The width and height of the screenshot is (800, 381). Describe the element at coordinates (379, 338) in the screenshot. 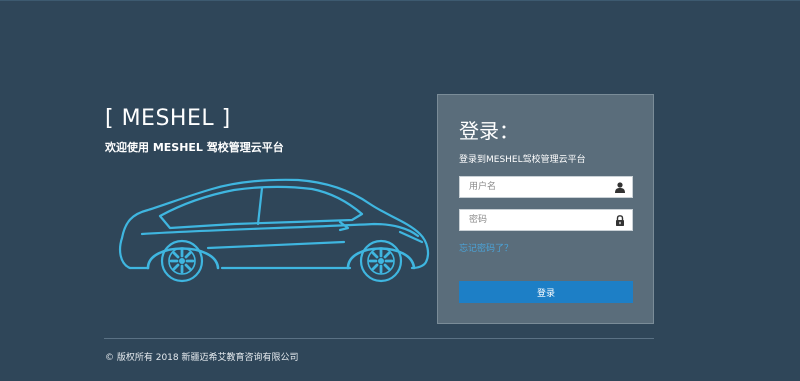

I see `footer-divider` at that location.